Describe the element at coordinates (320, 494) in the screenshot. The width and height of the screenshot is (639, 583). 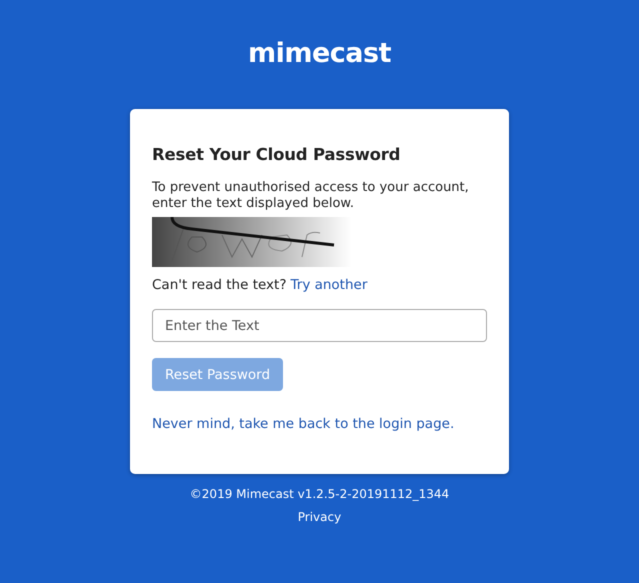
I see `copyright-text: ©2019 Mimecast v1.2.5-2-20191112_1344` at that location.